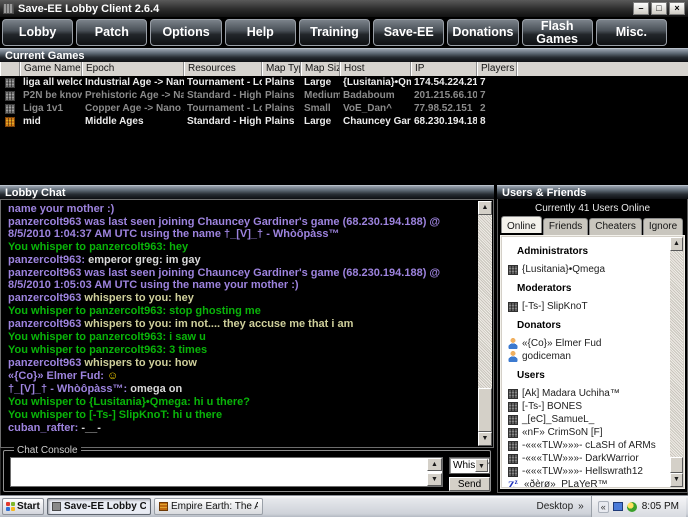 This screenshot has height=517, width=688. I want to click on user-name: «nF» CrimSoN [F], so click(562, 432).